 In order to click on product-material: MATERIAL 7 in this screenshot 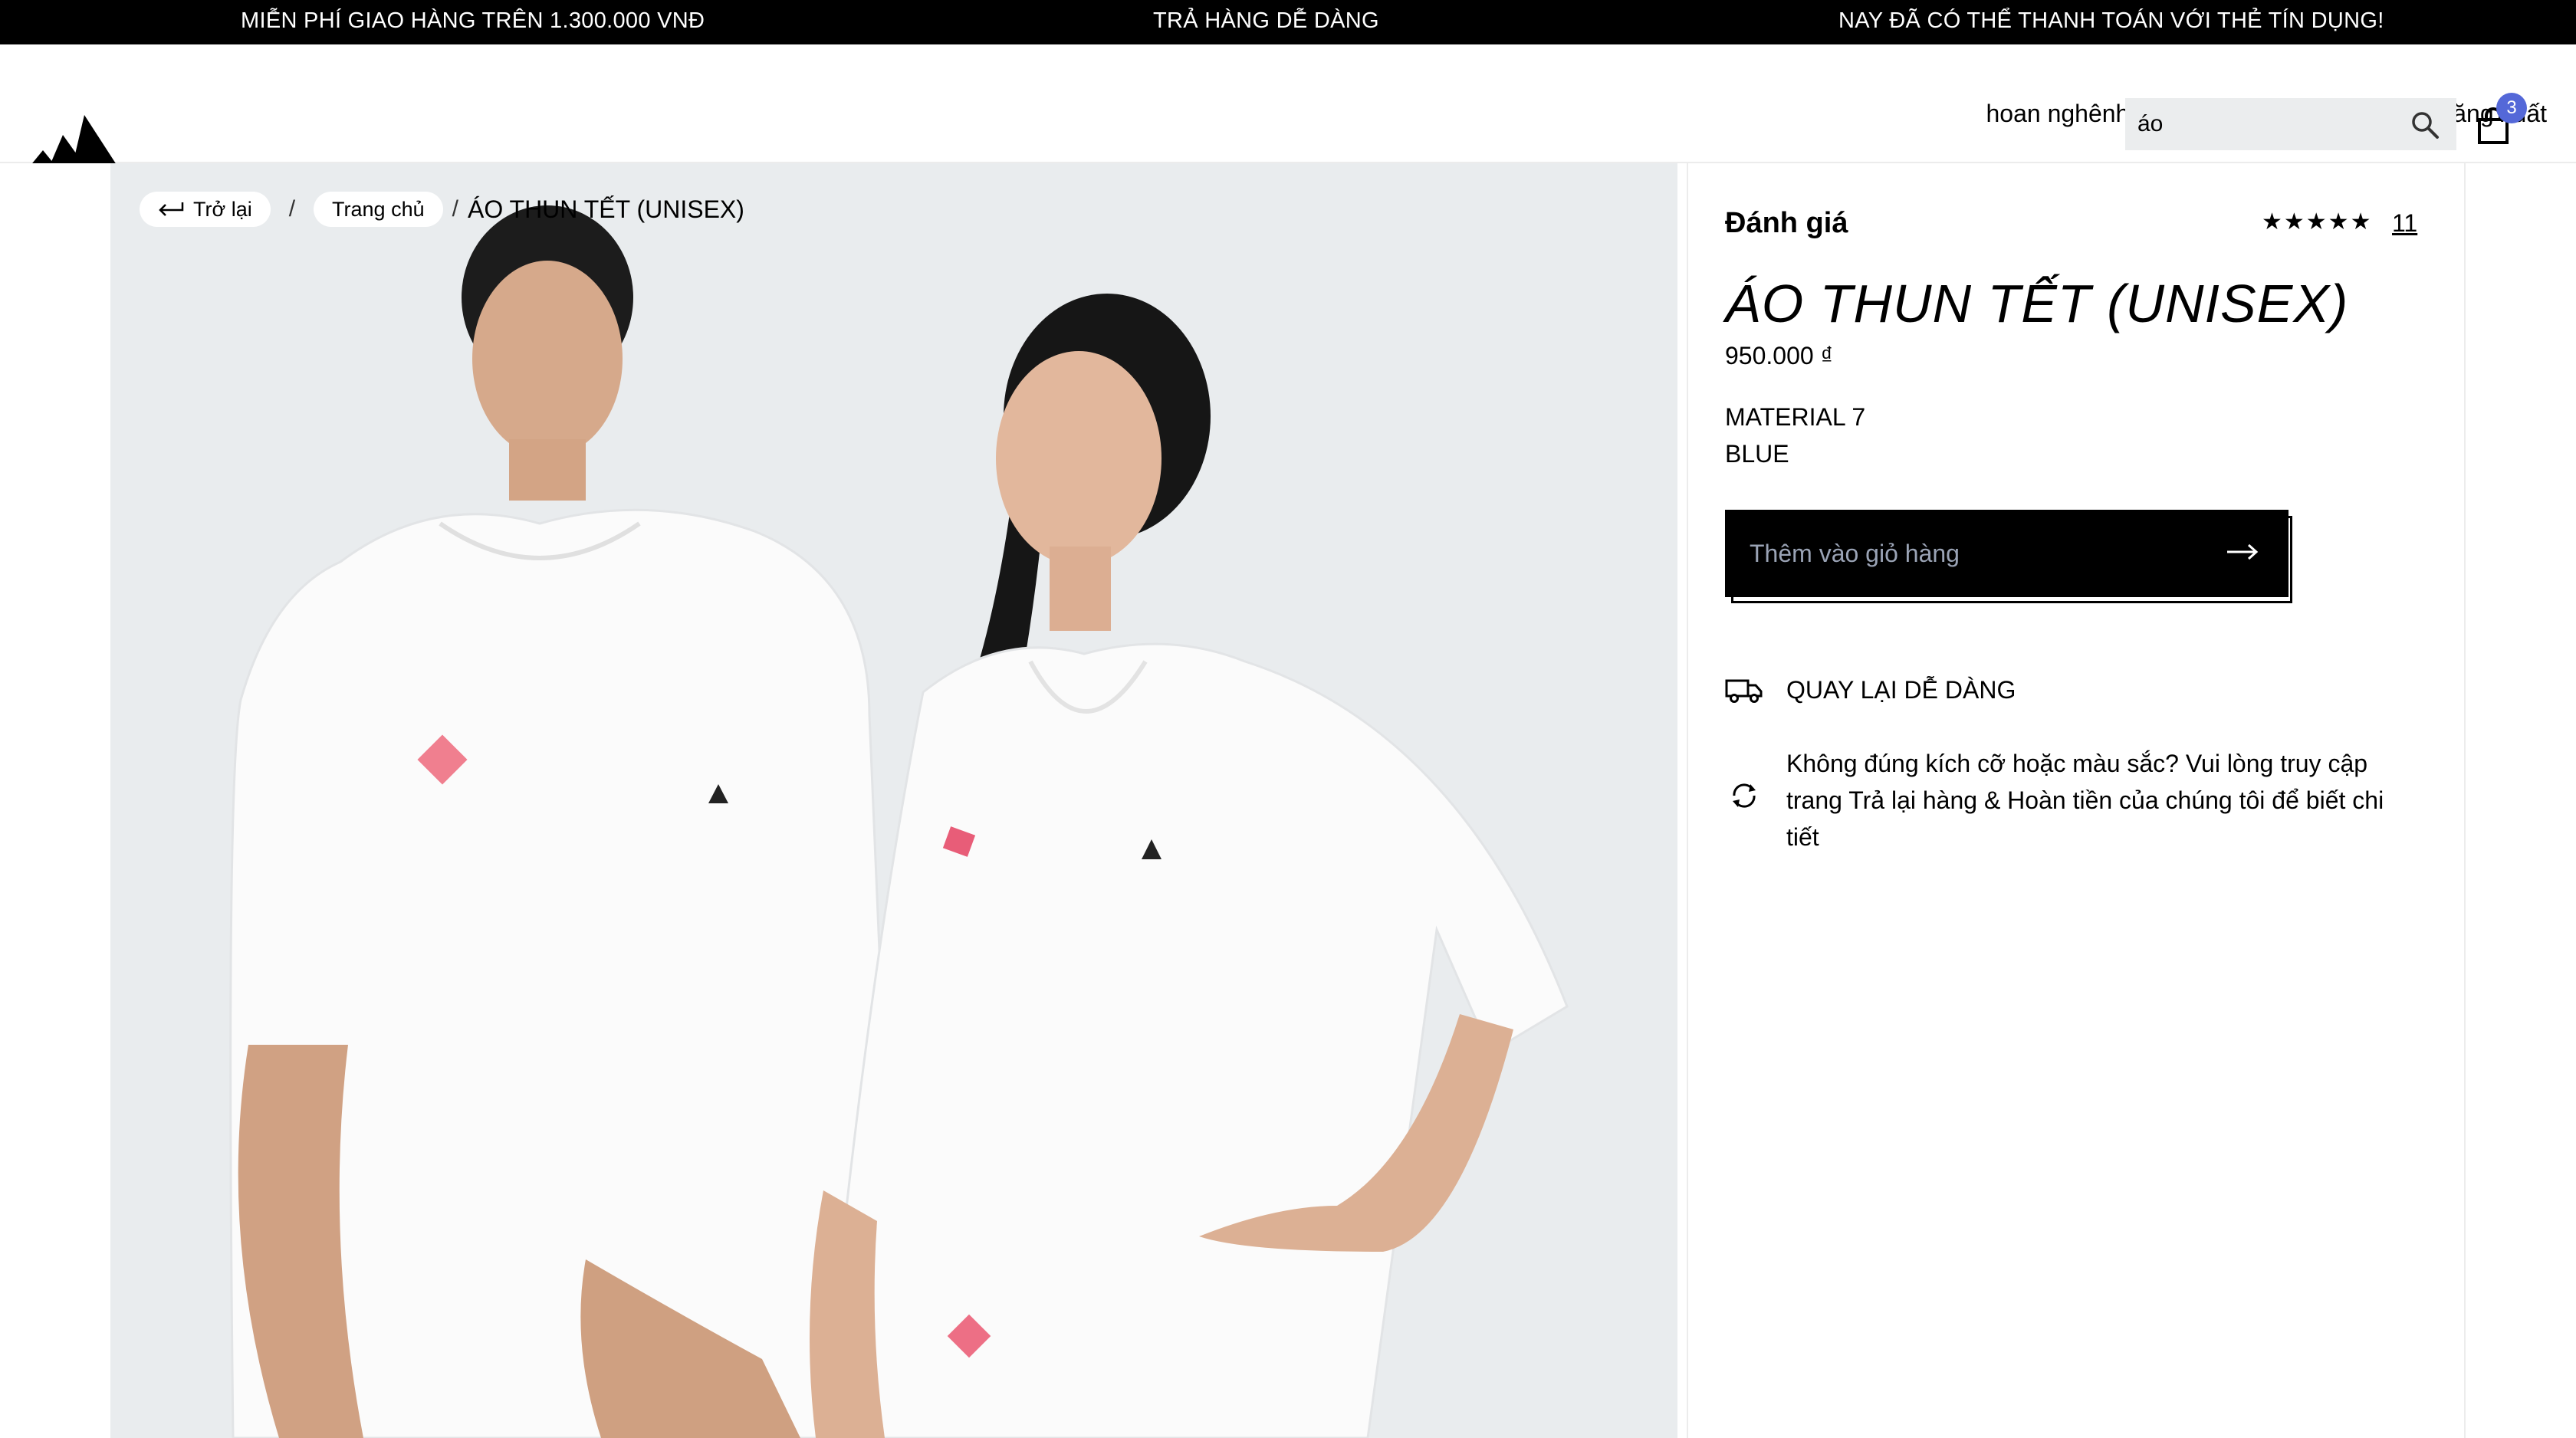, I will do `click(1796, 417)`.